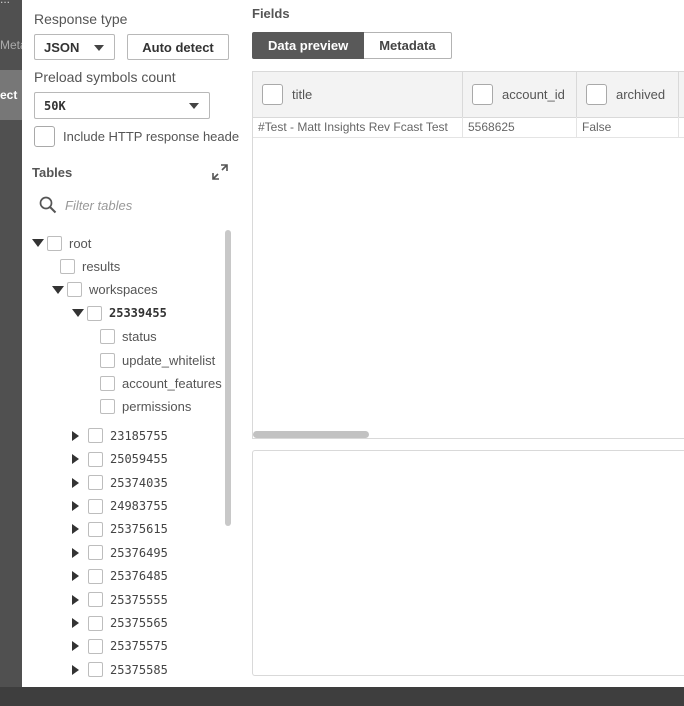  I want to click on column-header-archived: archived, so click(628, 94).